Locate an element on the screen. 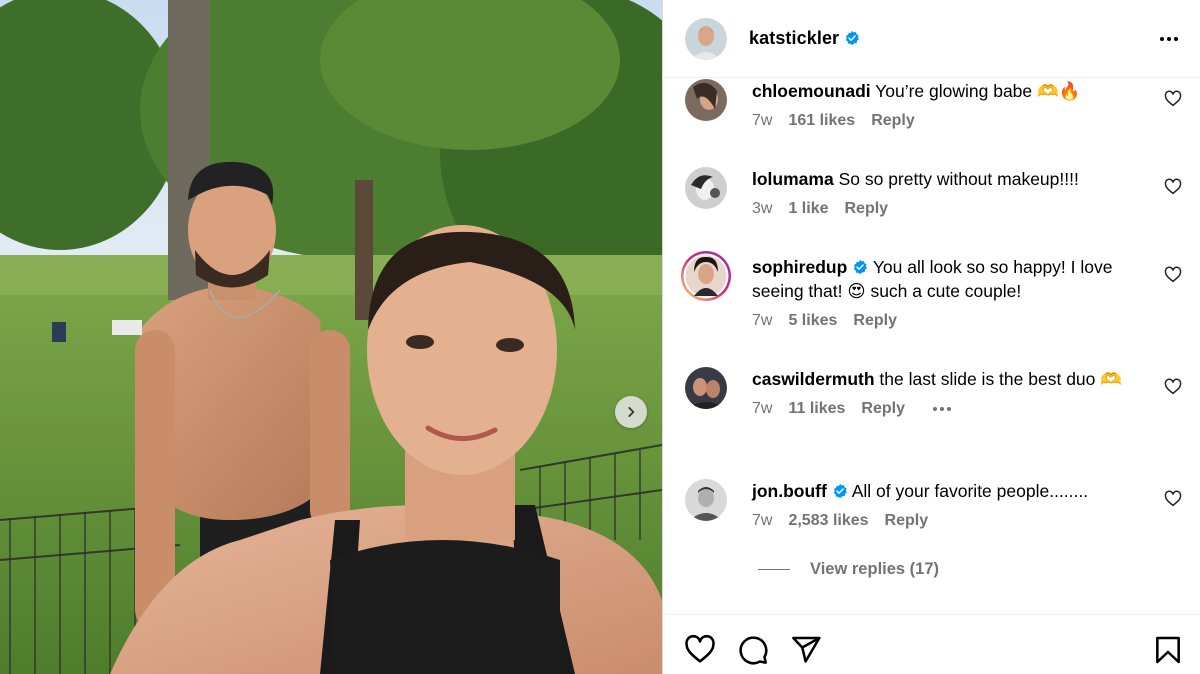  more-options-button is located at coordinates (1169, 39).